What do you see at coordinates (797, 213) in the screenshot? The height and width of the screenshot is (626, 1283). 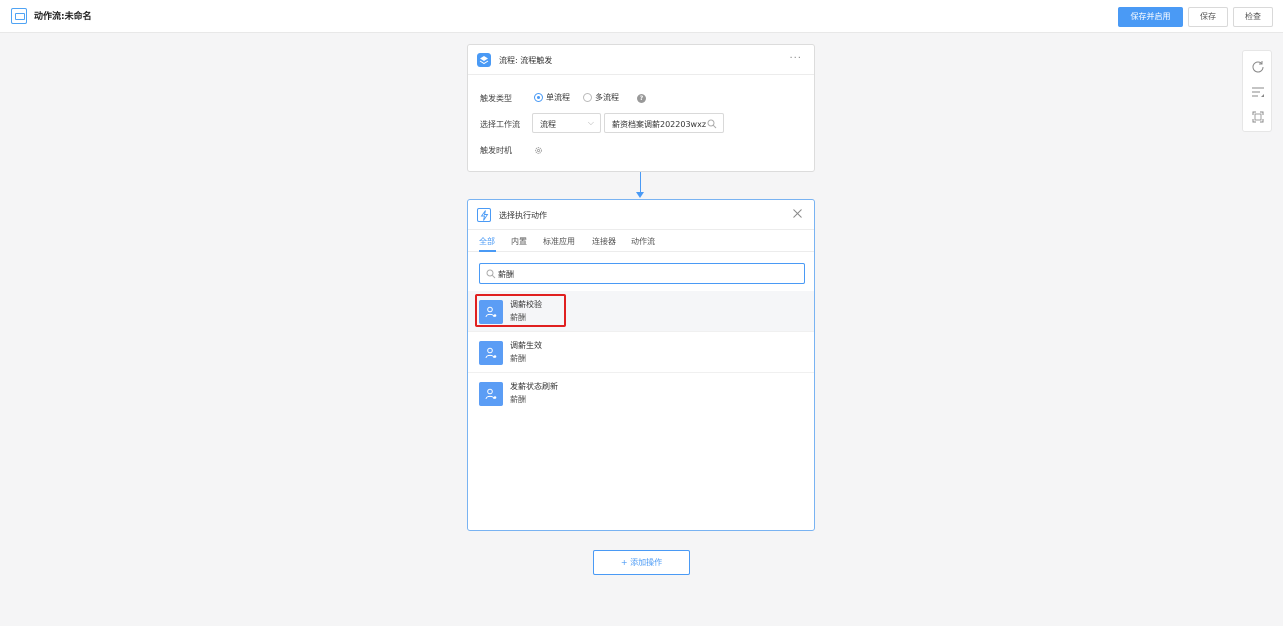 I see `close-icon` at bounding box center [797, 213].